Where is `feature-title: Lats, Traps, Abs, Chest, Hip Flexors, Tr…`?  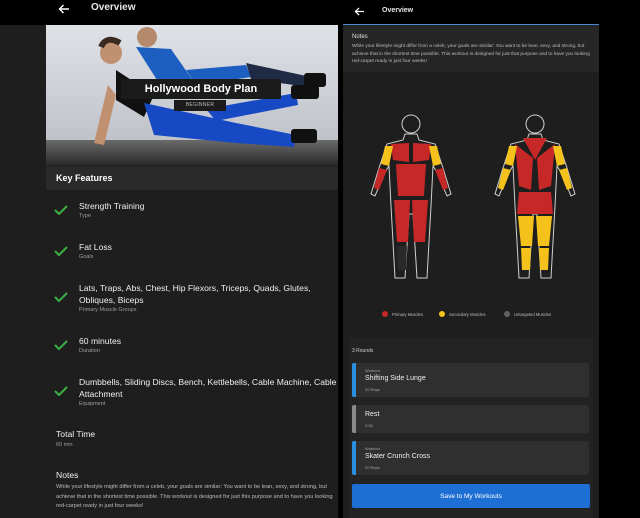 feature-title: Lats, Traps, Abs, Chest, Hip Flexors, Tr… is located at coordinates (195, 294).